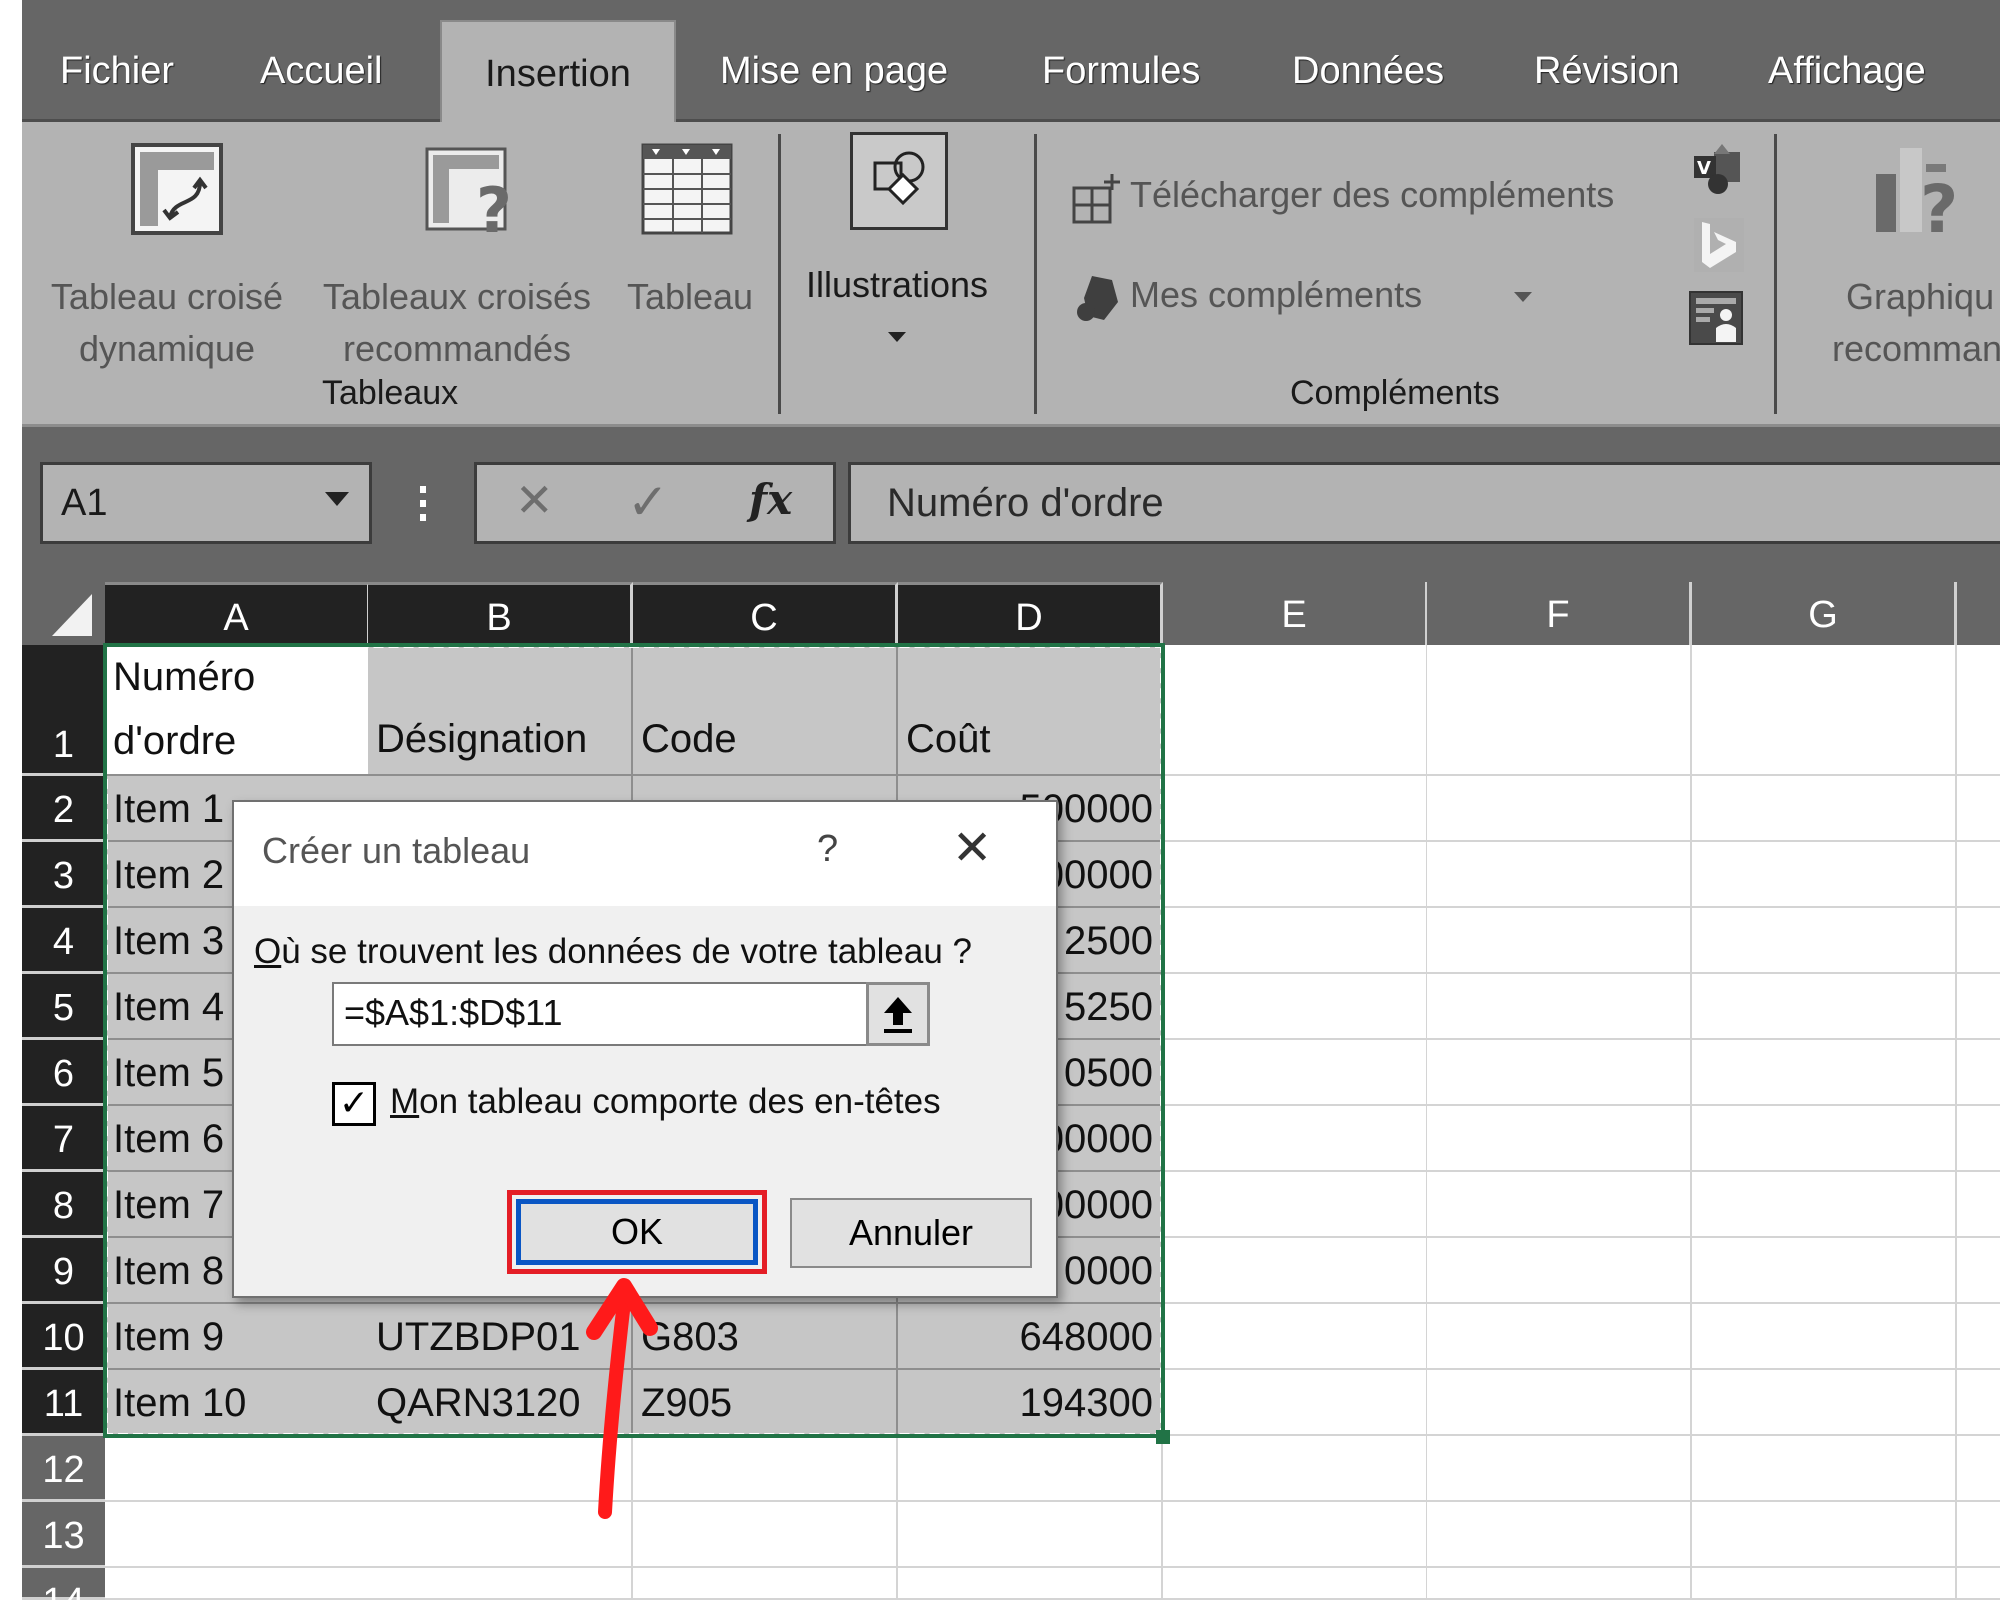  What do you see at coordinates (765, 1535) in the screenshot?
I see `cell-c13` at bounding box center [765, 1535].